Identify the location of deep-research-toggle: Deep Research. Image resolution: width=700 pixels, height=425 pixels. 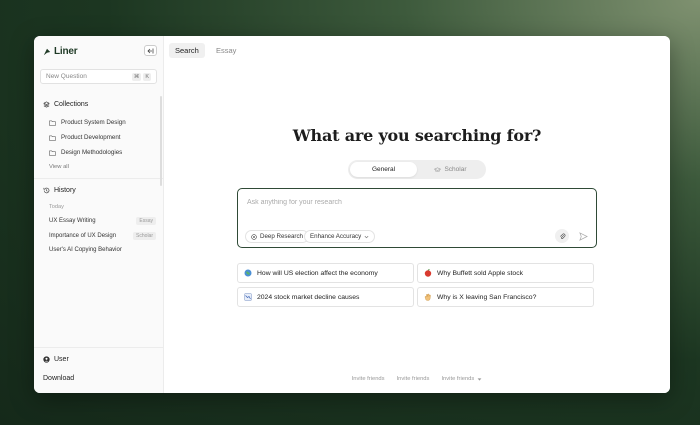
(277, 236).